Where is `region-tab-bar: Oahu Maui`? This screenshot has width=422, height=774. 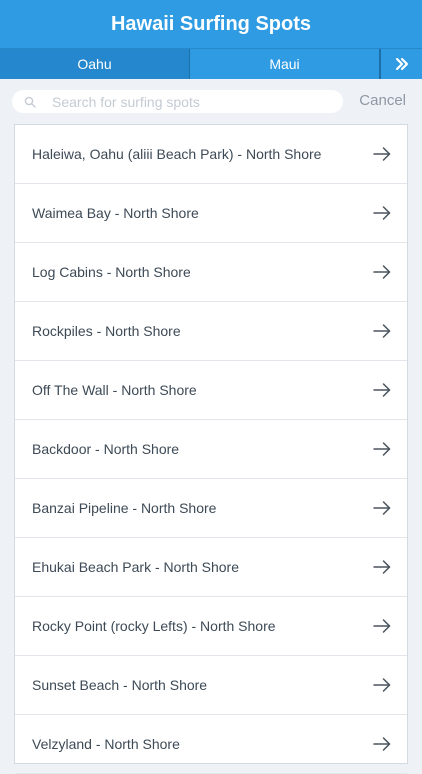
region-tab-bar: Oahu Maui is located at coordinates (211, 63).